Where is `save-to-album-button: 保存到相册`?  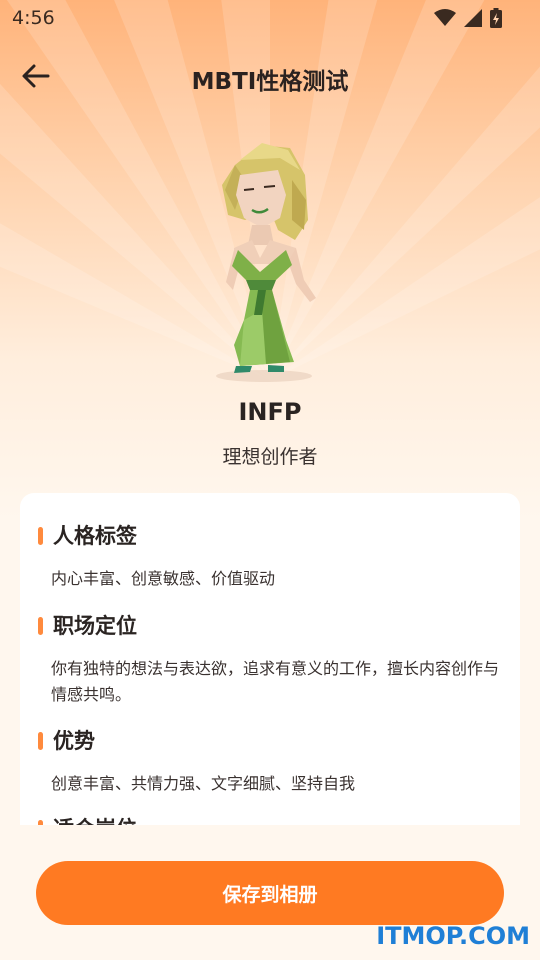 save-to-album-button: 保存到相册 is located at coordinates (270, 893).